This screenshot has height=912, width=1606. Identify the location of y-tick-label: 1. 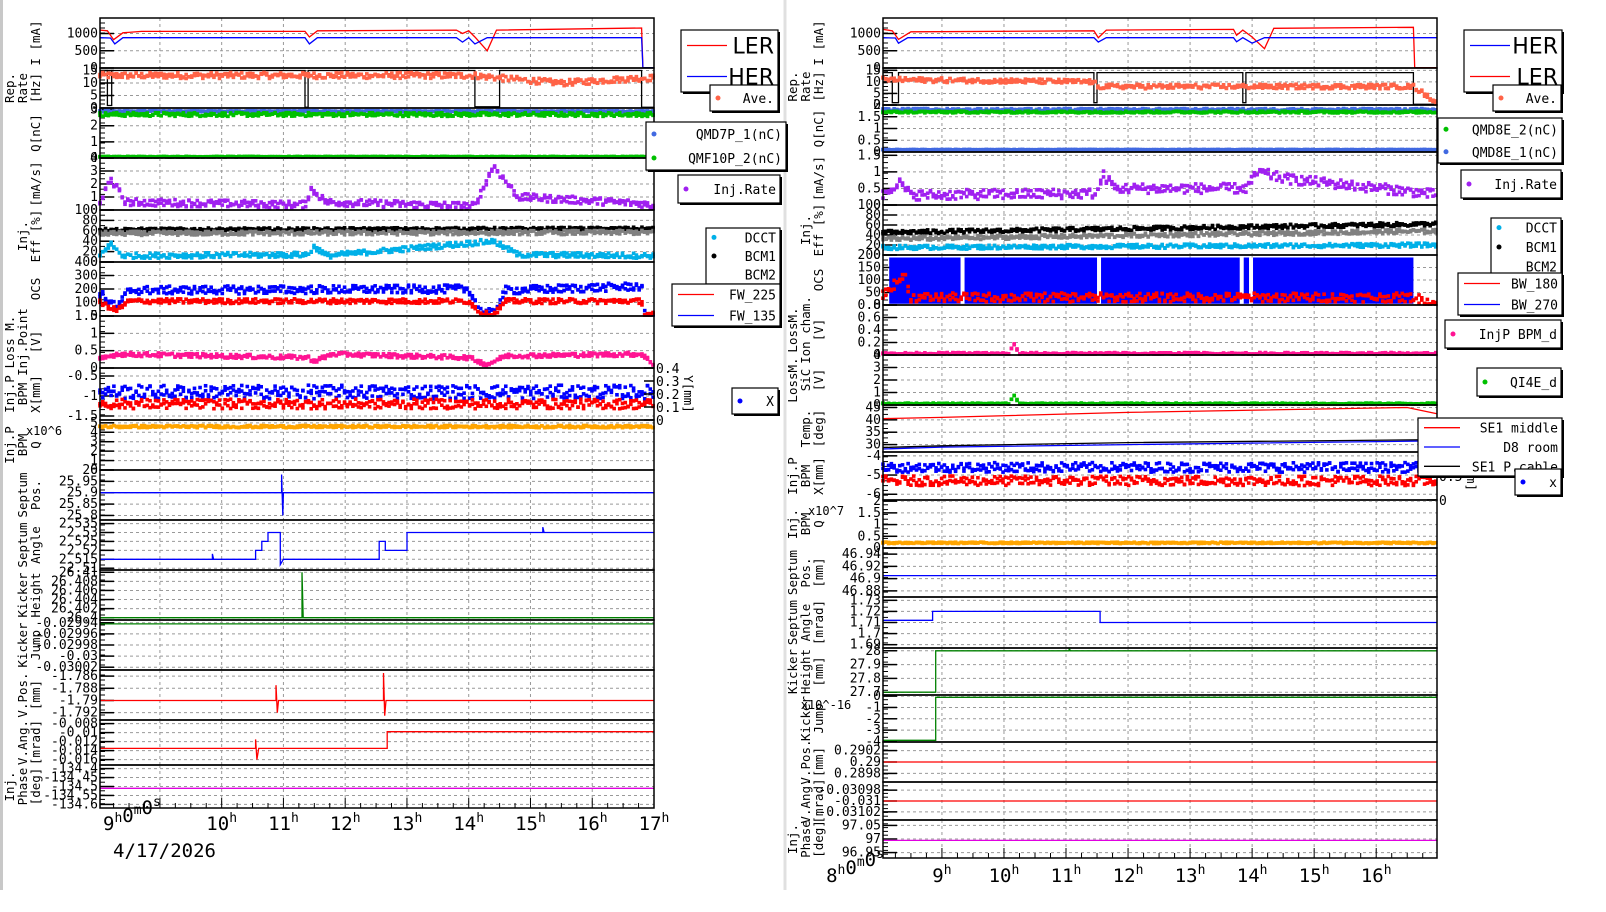
(94, 333).